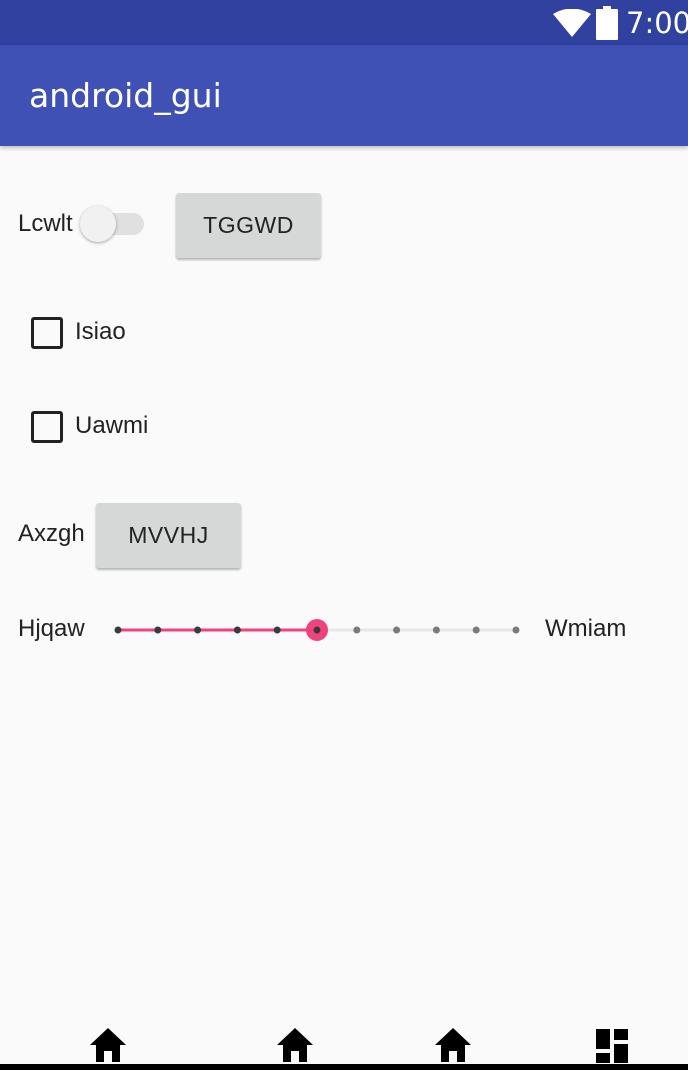 The height and width of the screenshot is (1070, 688). What do you see at coordinates (168, 535) in the screenshot?
I see `mvvhj-button: MVVHJ` at bounding box center [168, 535].